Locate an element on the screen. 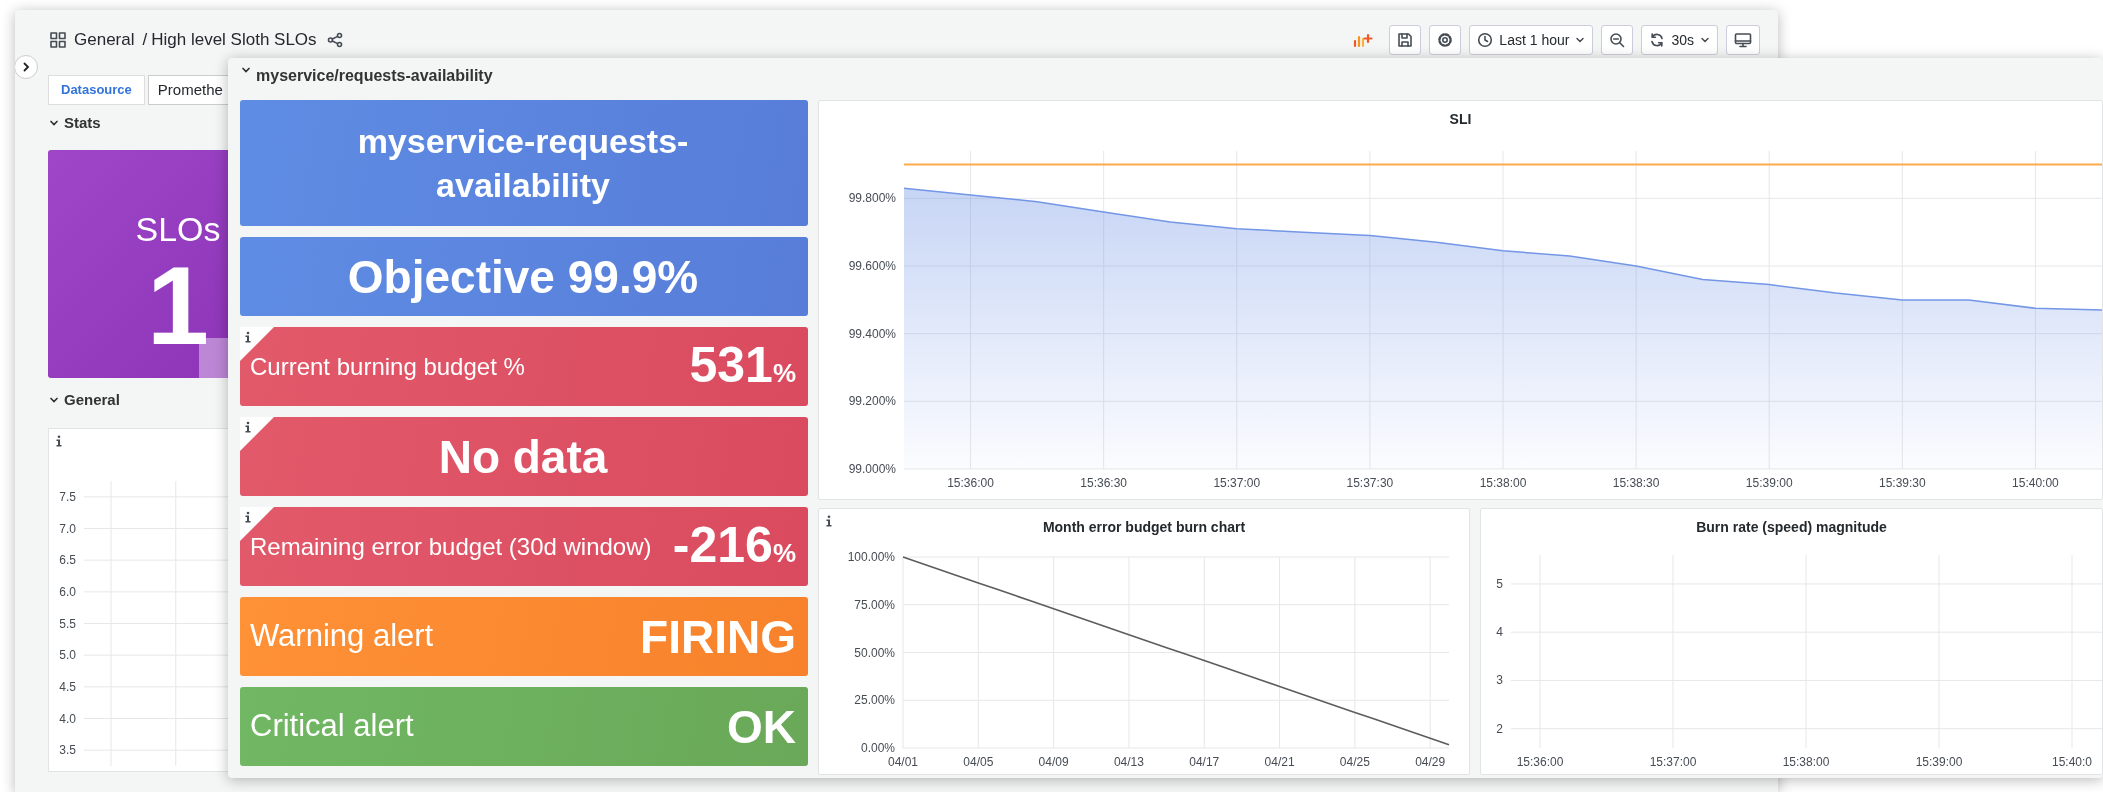 The height and width of the screenshot is (792, 2103). axis-tick-label: 7.0 is located at coordinates (67, 528).